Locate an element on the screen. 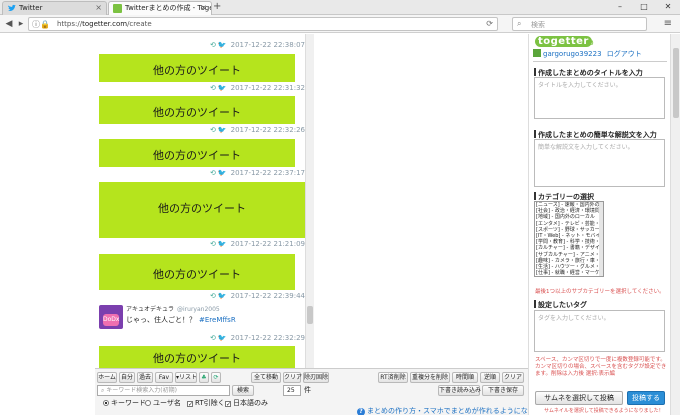  author-name: アキュオデキュラ is located at coordinates (150, 309).